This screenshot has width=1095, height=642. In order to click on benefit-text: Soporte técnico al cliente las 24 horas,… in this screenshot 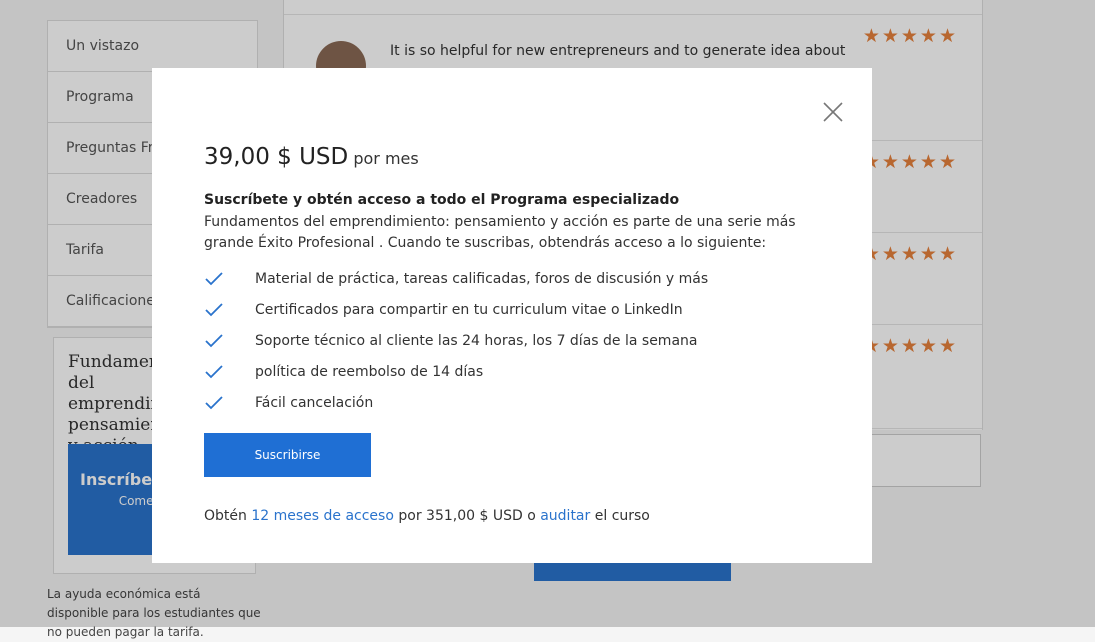, I will do `click(476, 340)`.